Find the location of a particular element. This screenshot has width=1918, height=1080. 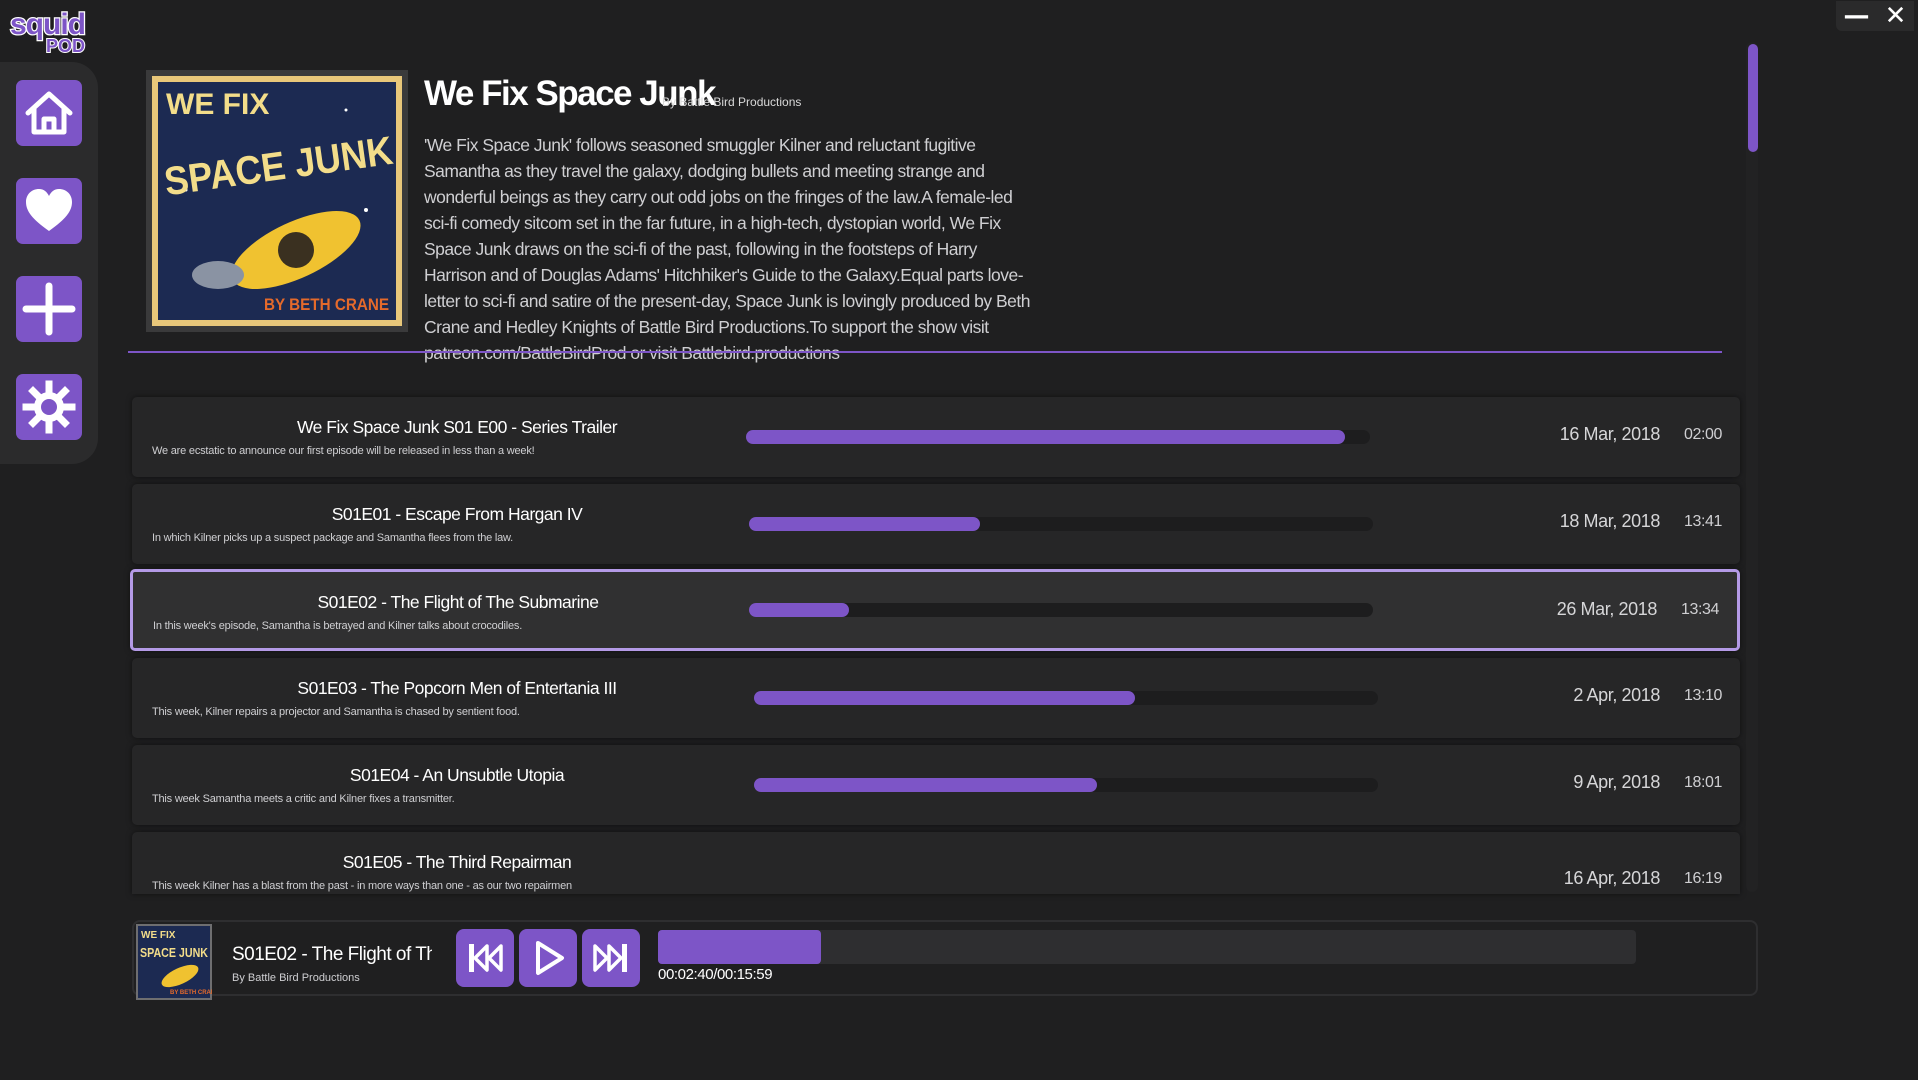

previous-button is located at coordinates (485, 958).